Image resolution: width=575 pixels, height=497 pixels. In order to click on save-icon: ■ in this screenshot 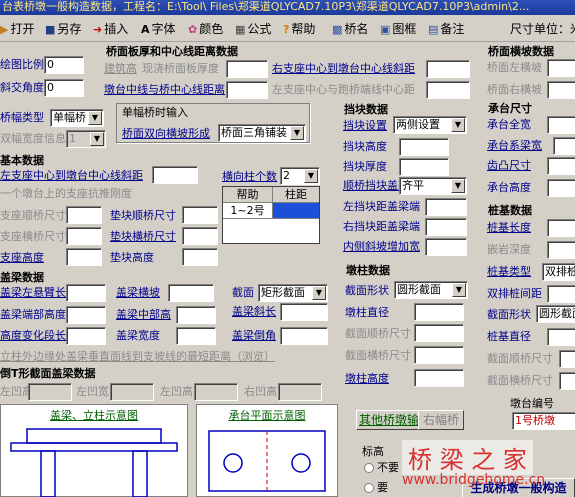, I will do `click(50, 29)`.